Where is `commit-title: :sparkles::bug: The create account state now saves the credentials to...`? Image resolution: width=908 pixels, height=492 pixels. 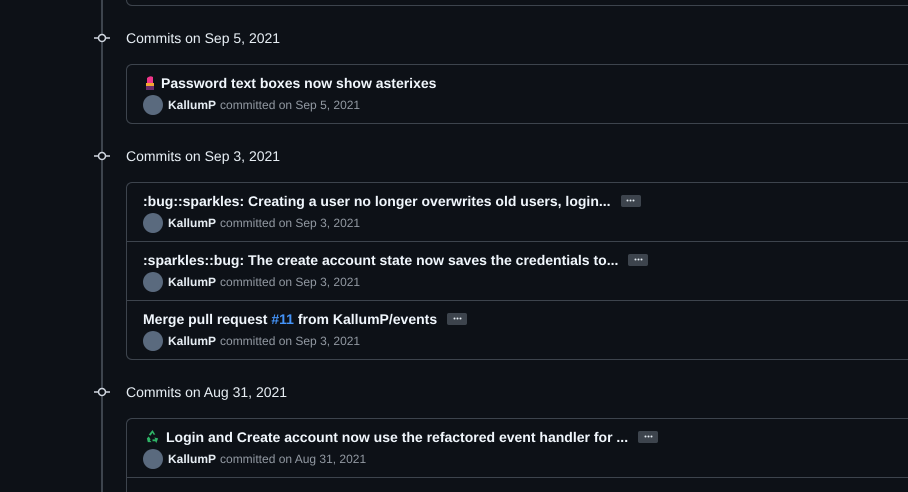
commit-title: :sparkles::bug: The create account state now saves the credentials to... is located at coordinates (380, 260).